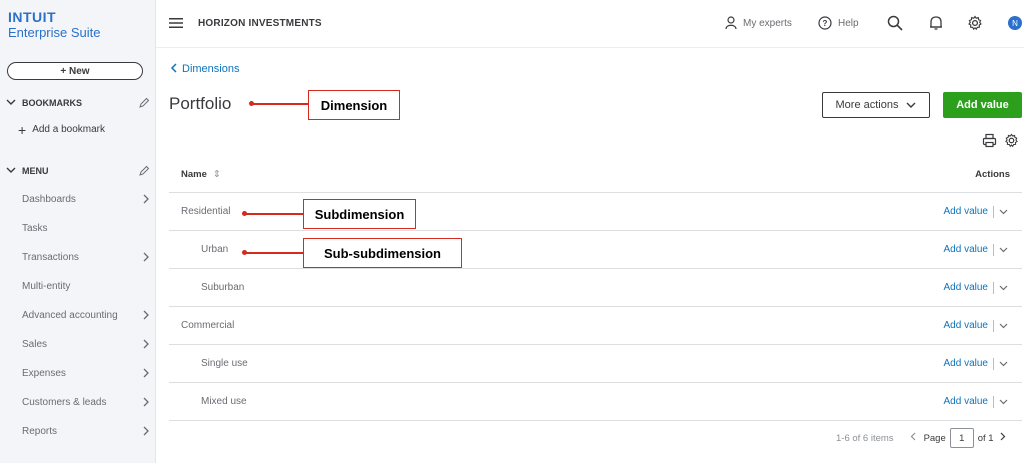 The width and height of the screenshot is (1024, 463). I want to click on table-row: Residential Add value, so click(595, 212).